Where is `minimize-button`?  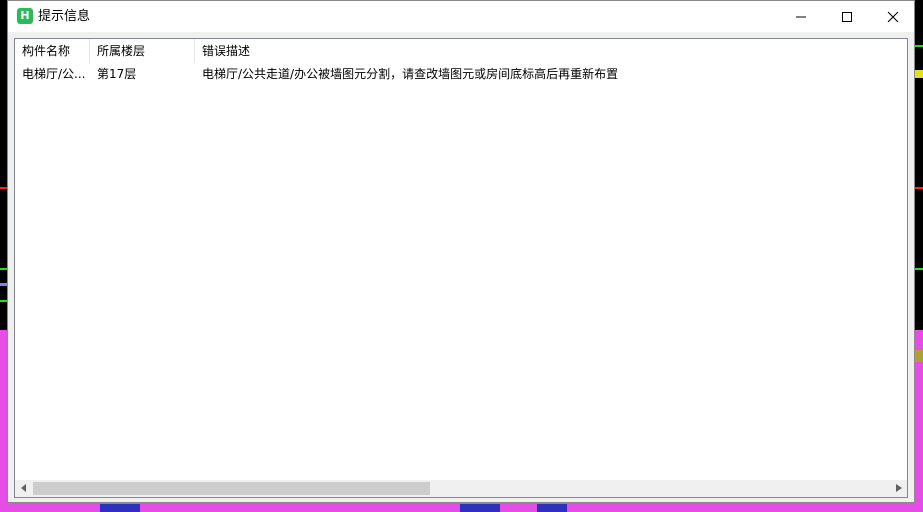 minimize-button is located at coordinates (801, 16).